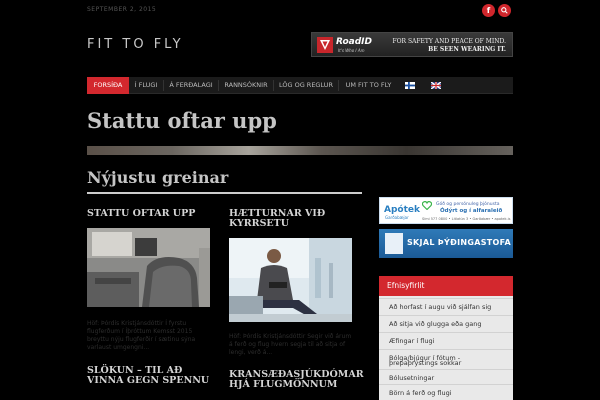 The image size is (600, 400). Describe the element at coordinates (446, 392) in the screenshot. I see `toc-item: Börn á ferð og flugi` at that location.